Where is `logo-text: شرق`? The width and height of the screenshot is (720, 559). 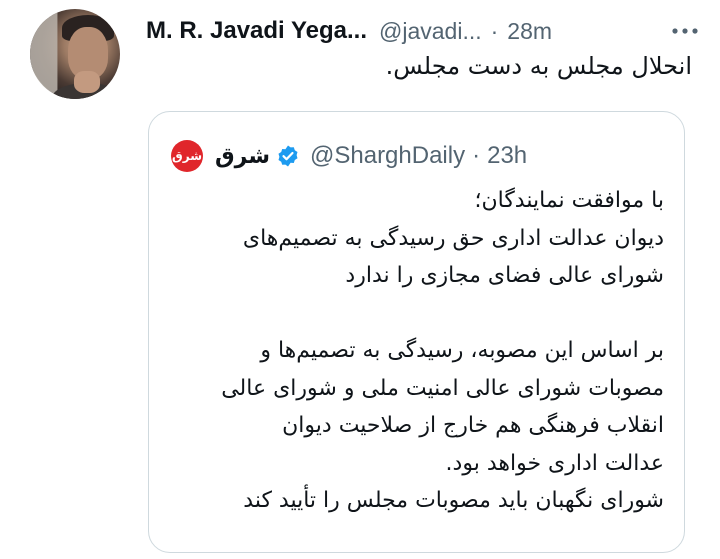 logo-text: شرق is located at coordinates (187, 156).